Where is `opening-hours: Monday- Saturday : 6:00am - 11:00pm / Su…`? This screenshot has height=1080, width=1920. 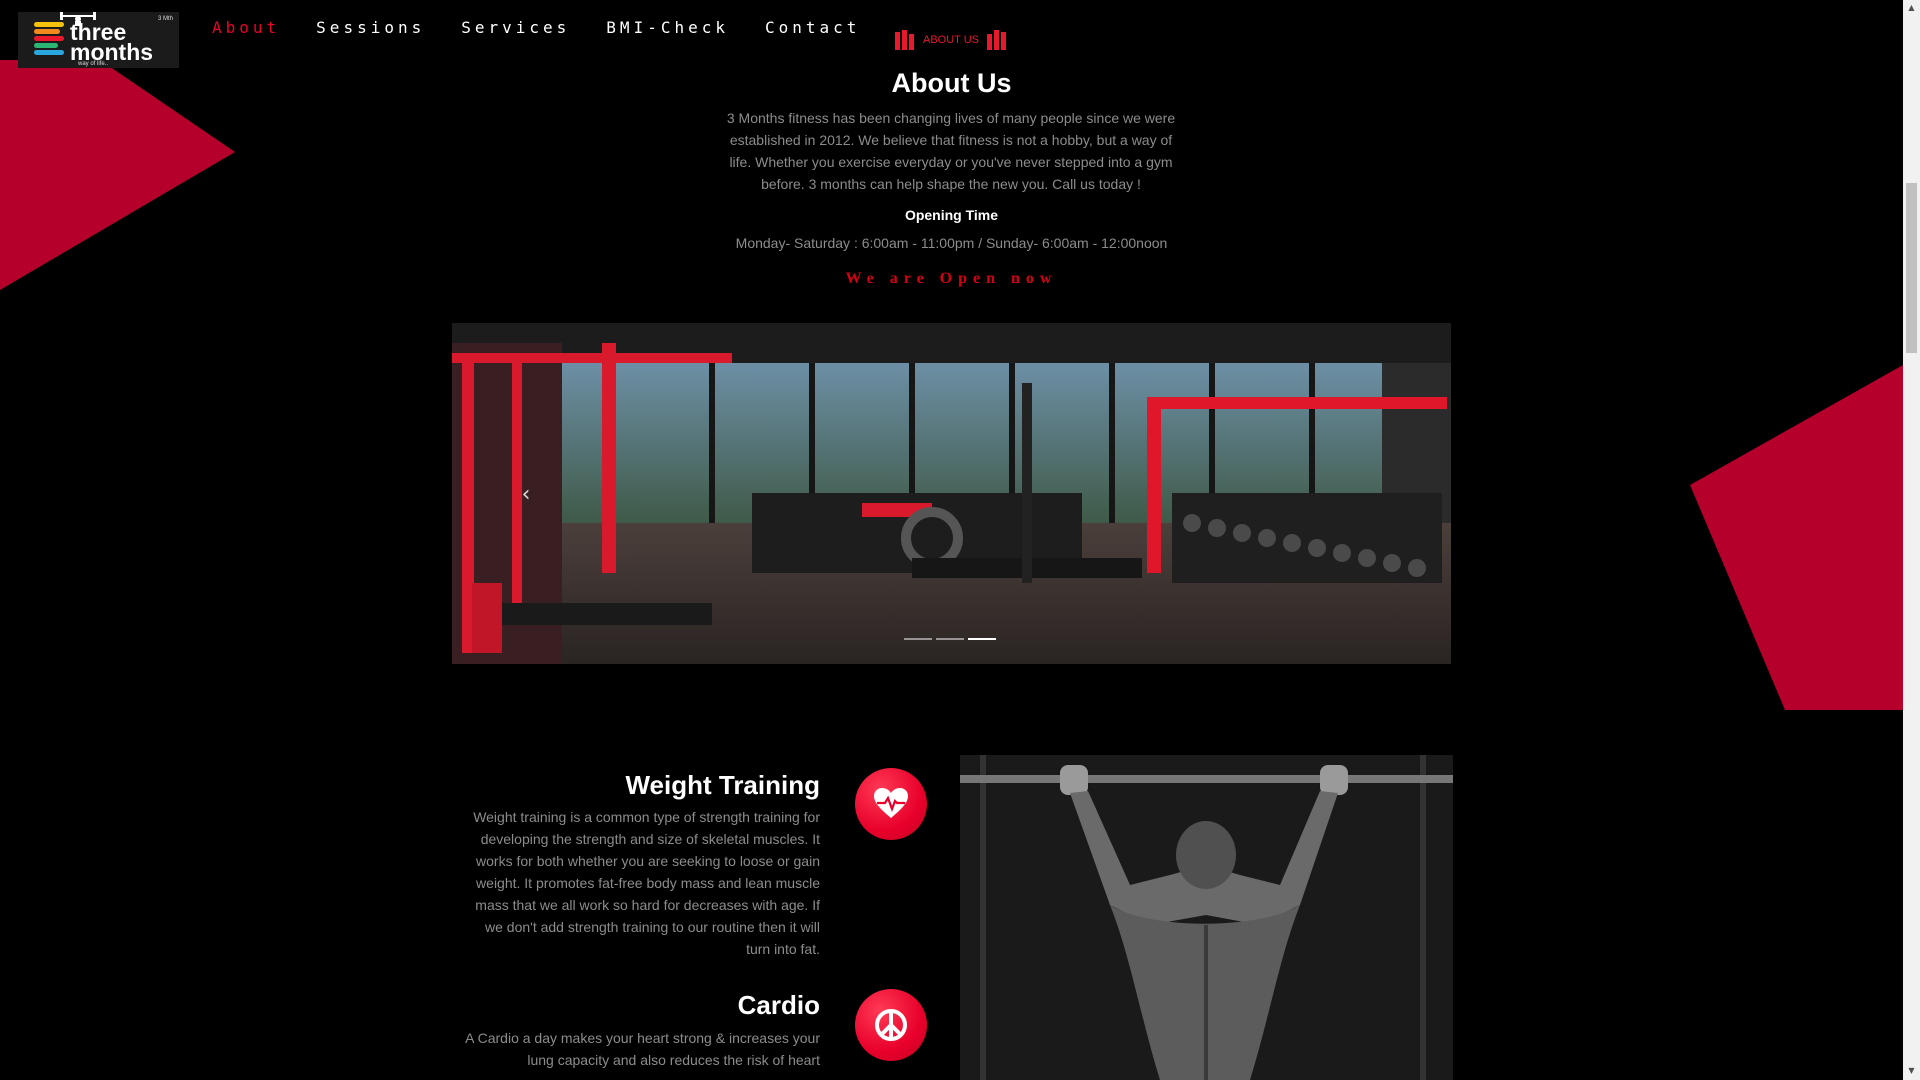 opening-hours: Monday- Saturday : 6:00am - 11:00pm / Su… is located at coordinates (951, 243).